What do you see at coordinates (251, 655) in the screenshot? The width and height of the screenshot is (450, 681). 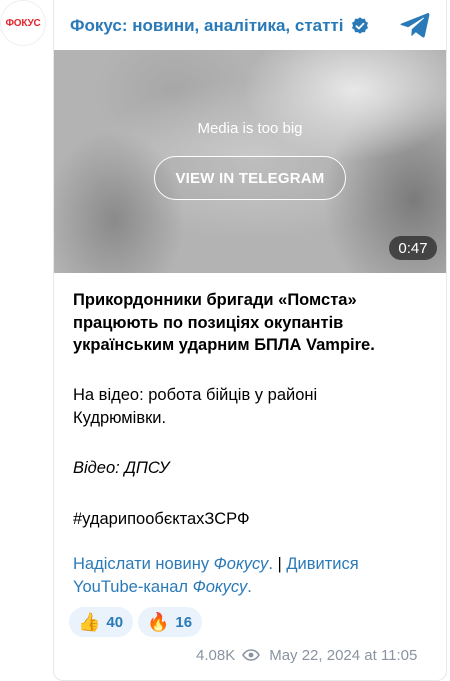 I see `eye-icon` at bounding box center [251, 655].